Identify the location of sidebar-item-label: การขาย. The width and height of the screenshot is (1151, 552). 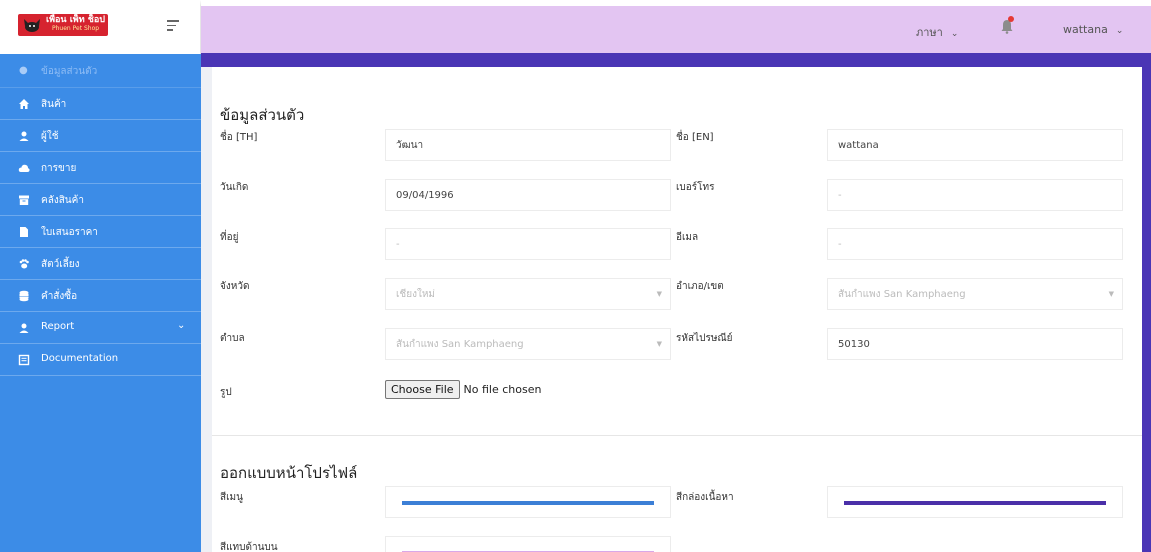
(59, 168).